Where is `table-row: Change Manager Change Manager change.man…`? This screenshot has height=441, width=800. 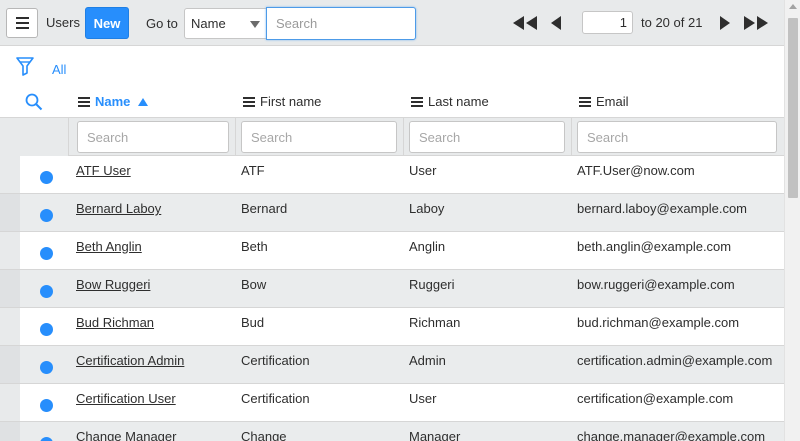
table-row: Change Manager Change Manager change.man… is located at coordinates (392, 431).